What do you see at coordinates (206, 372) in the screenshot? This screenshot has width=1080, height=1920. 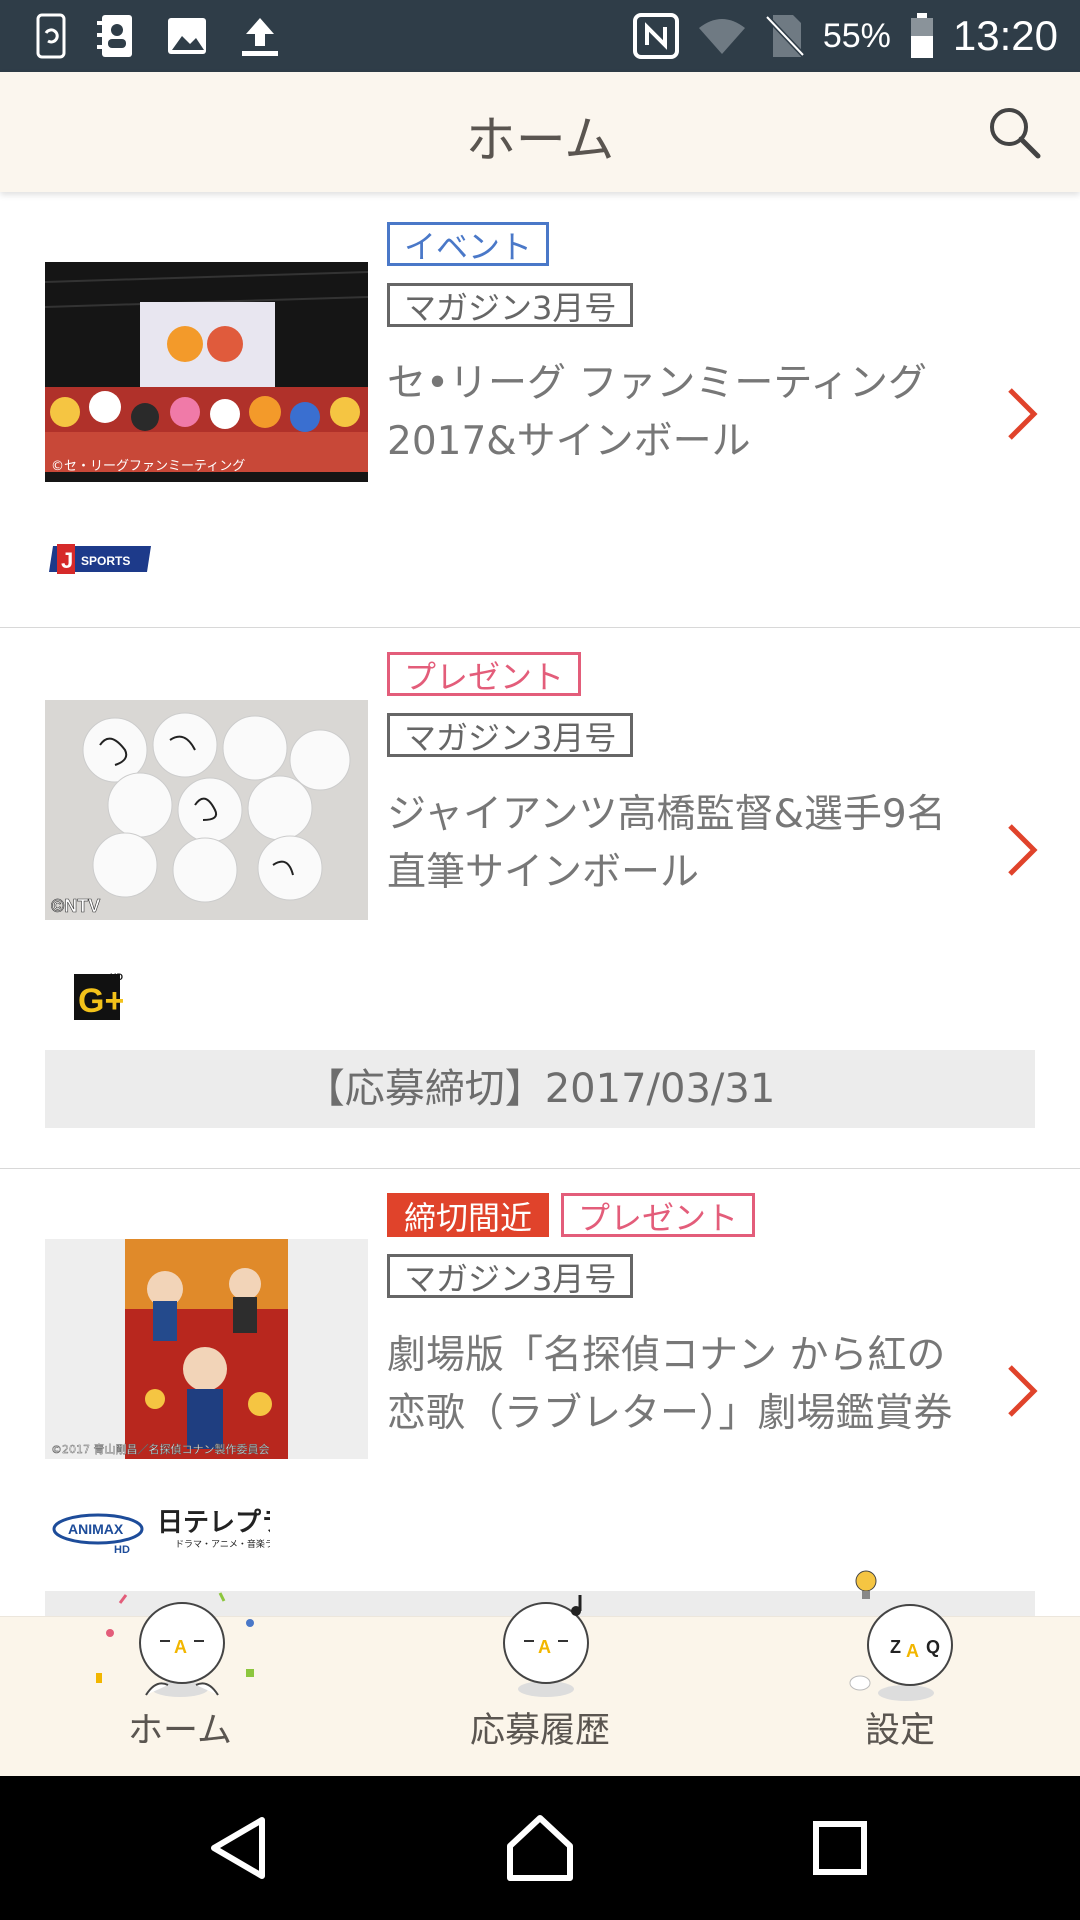 I see `event-thumbnail-image: ©セ・リーグファンミーティング` at bounding box center [206, 372].